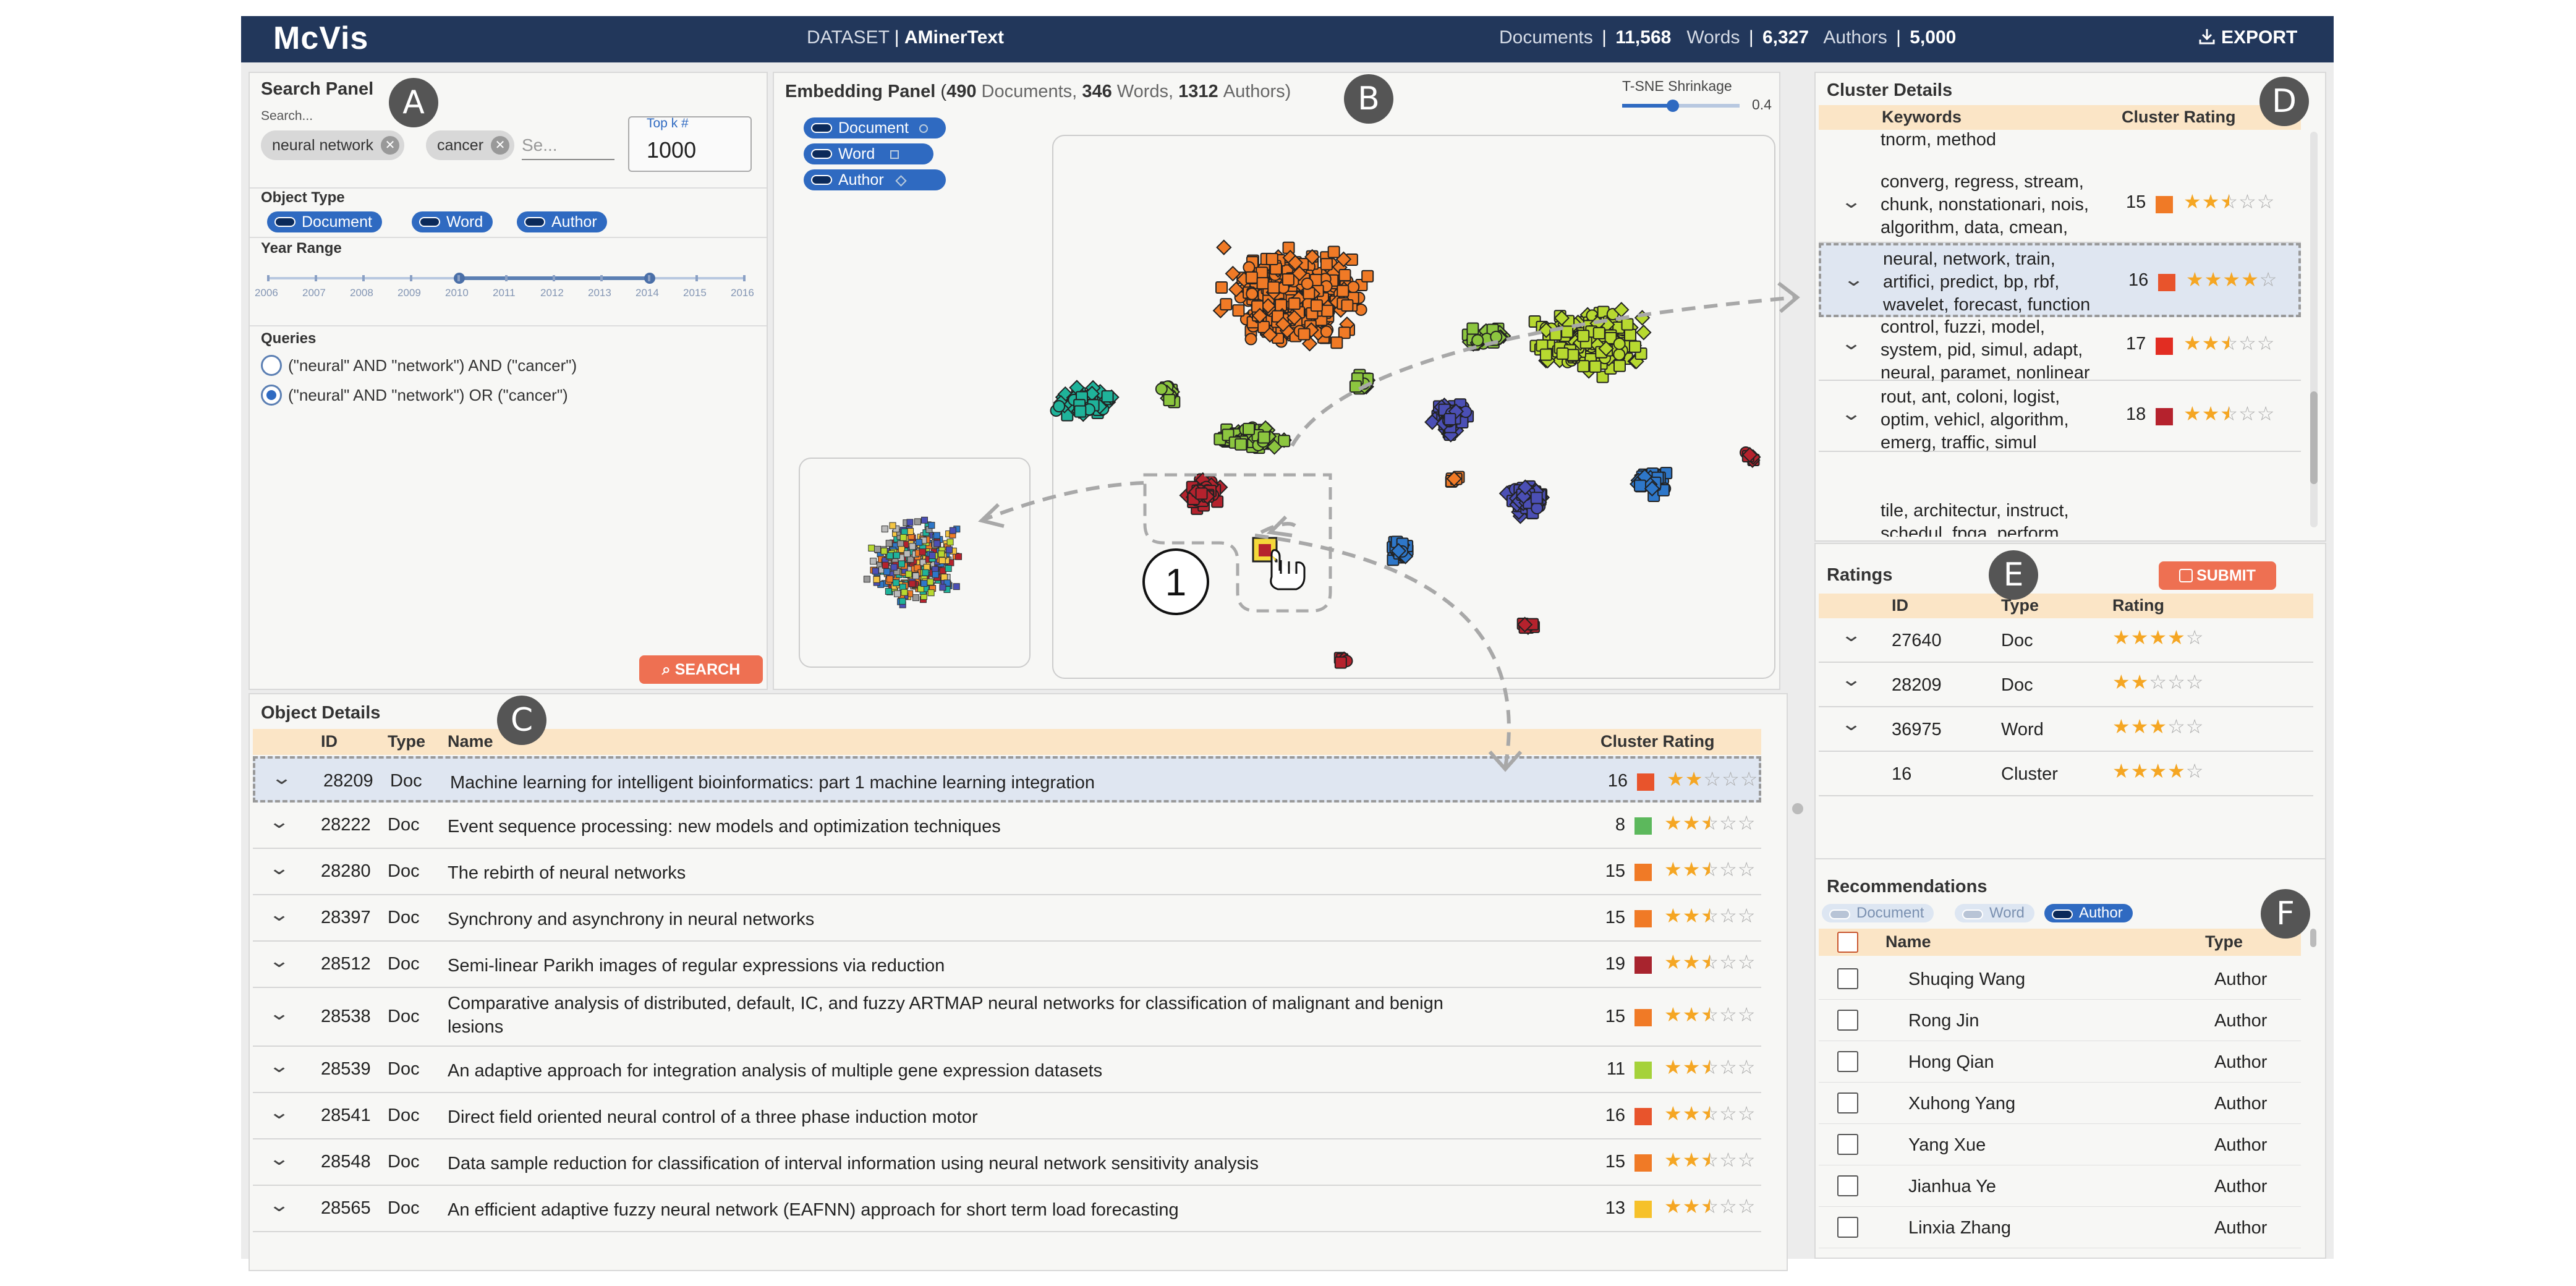 The width and height of the screenshot is (2576, 1286). I want to click on query-radio-and, so click(271, 365).